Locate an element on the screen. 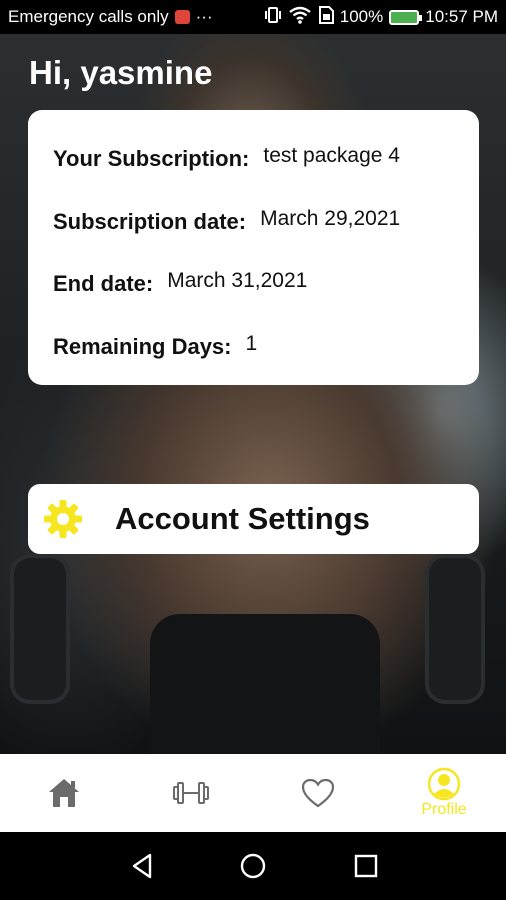  gear-icon is located at coordinates (63, 519).